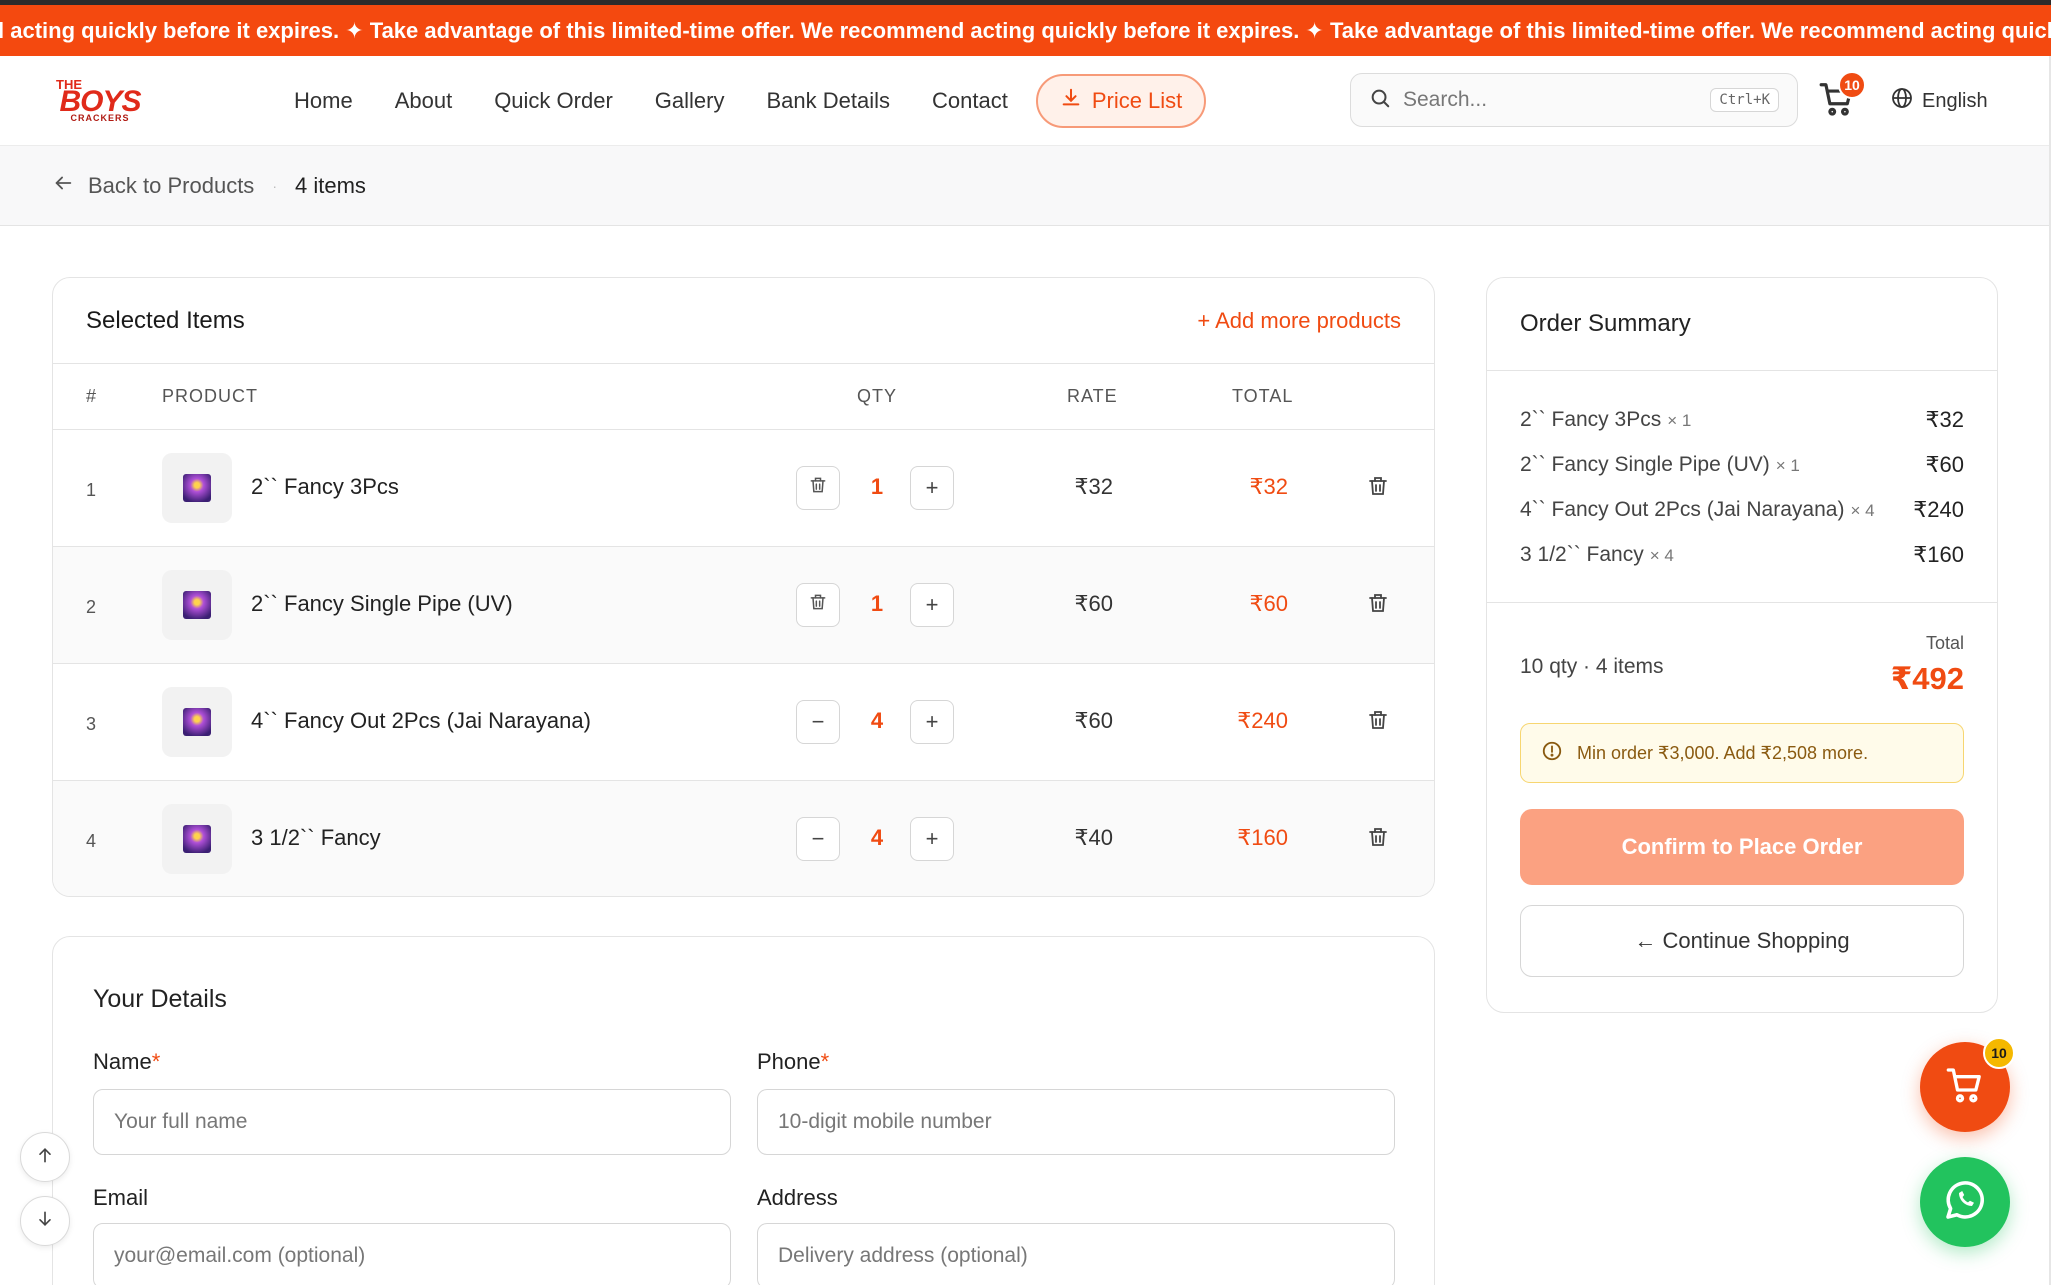  I want to click on table-row: 4 3 1/2`` Fancy − 4 + ₹40 ₹160, so click(743, 838).